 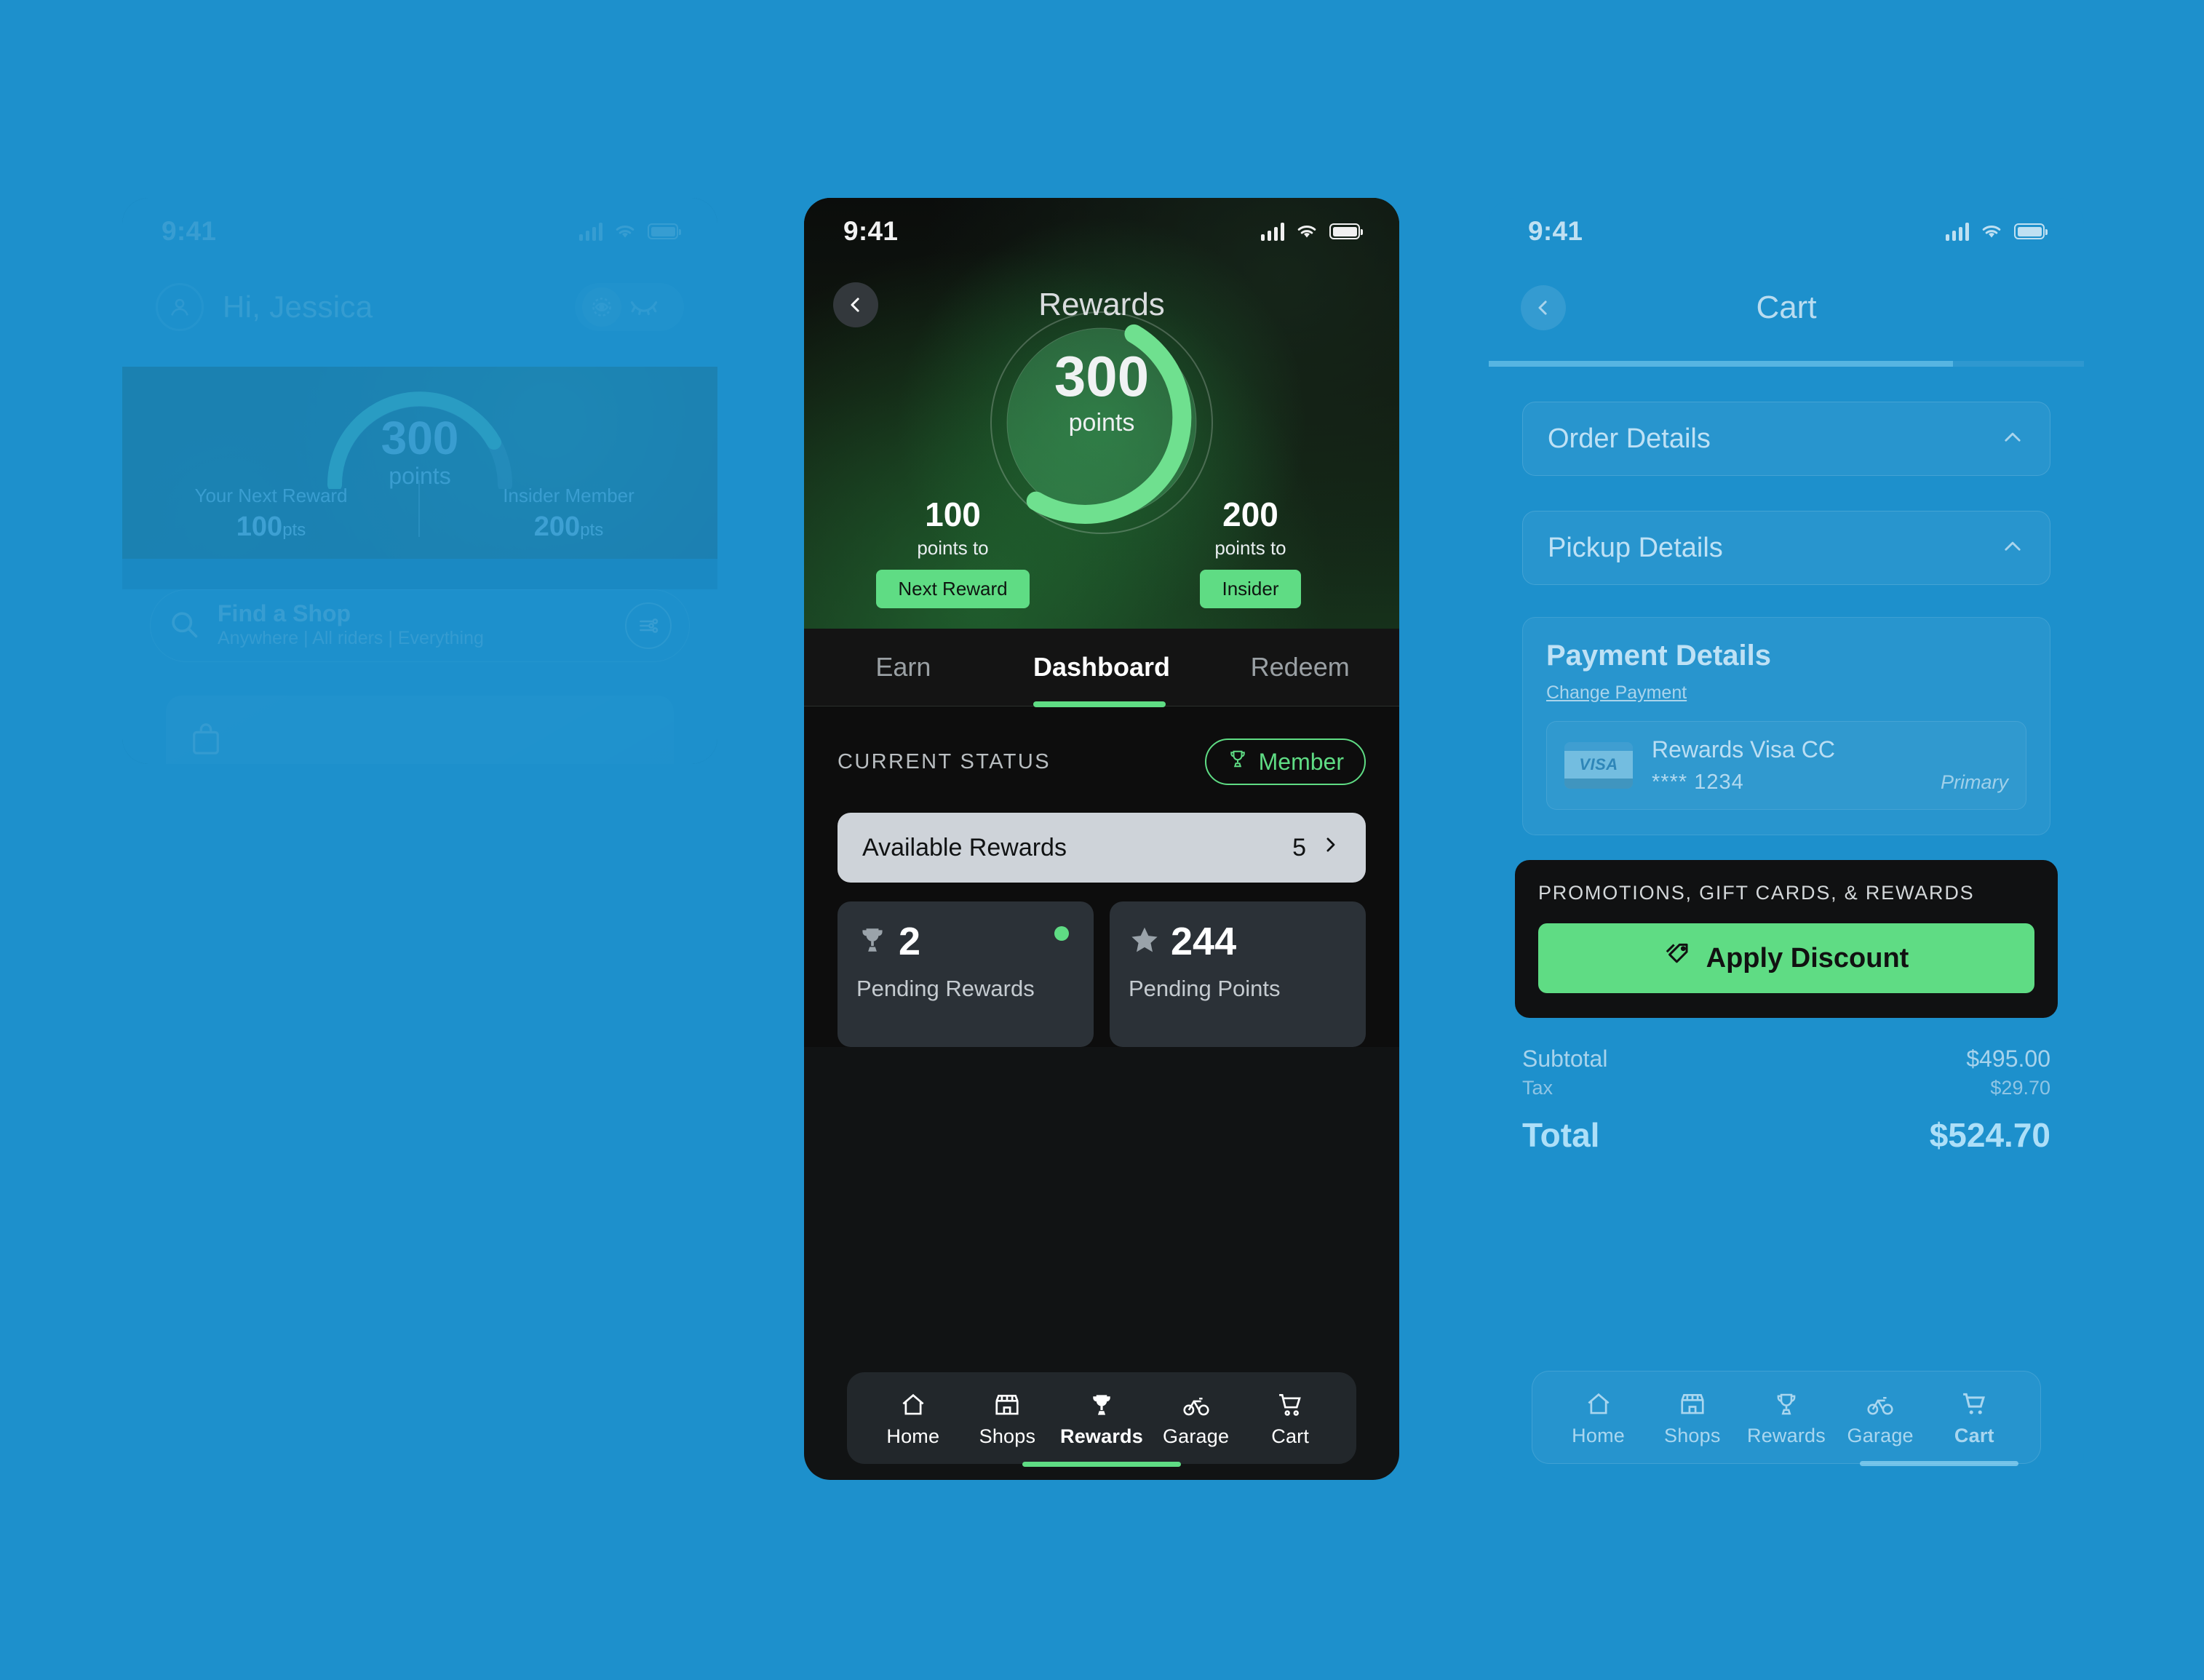 What do you see at coordinates (557, 526) in the screenshot?
I see `stat-value: 200` at bounding box center [557, 526].